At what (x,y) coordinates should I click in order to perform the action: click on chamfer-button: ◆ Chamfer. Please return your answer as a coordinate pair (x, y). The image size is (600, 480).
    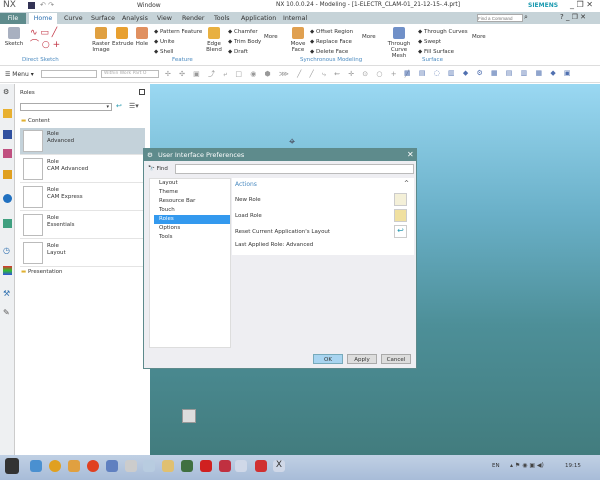
    Looking at the image, I should click on (244, 32).